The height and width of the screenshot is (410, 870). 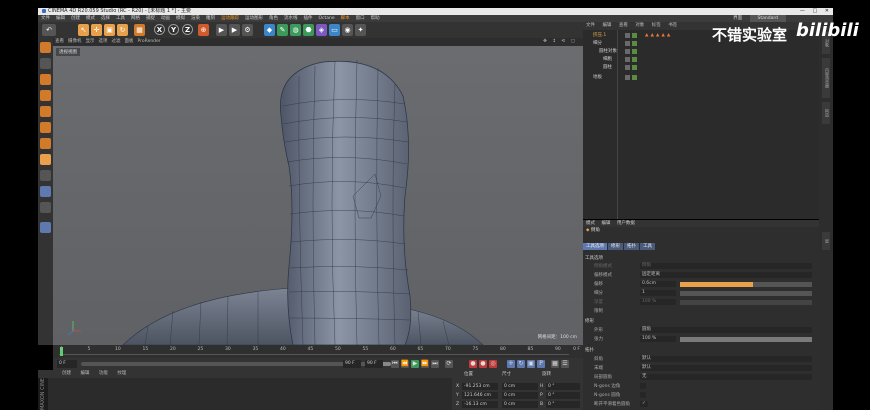 What do you see at coordinates (45, 111) in the screenshot?
I see `points-mode-icon` at bounding box center [45, 111].